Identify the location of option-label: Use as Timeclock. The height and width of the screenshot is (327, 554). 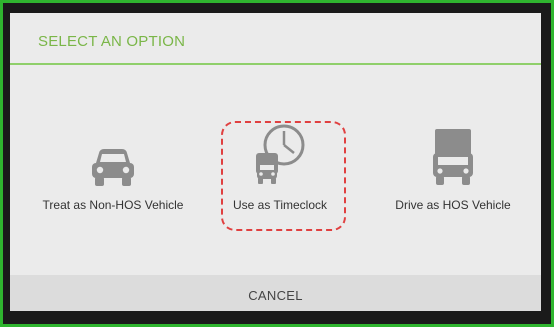
(280, 205).